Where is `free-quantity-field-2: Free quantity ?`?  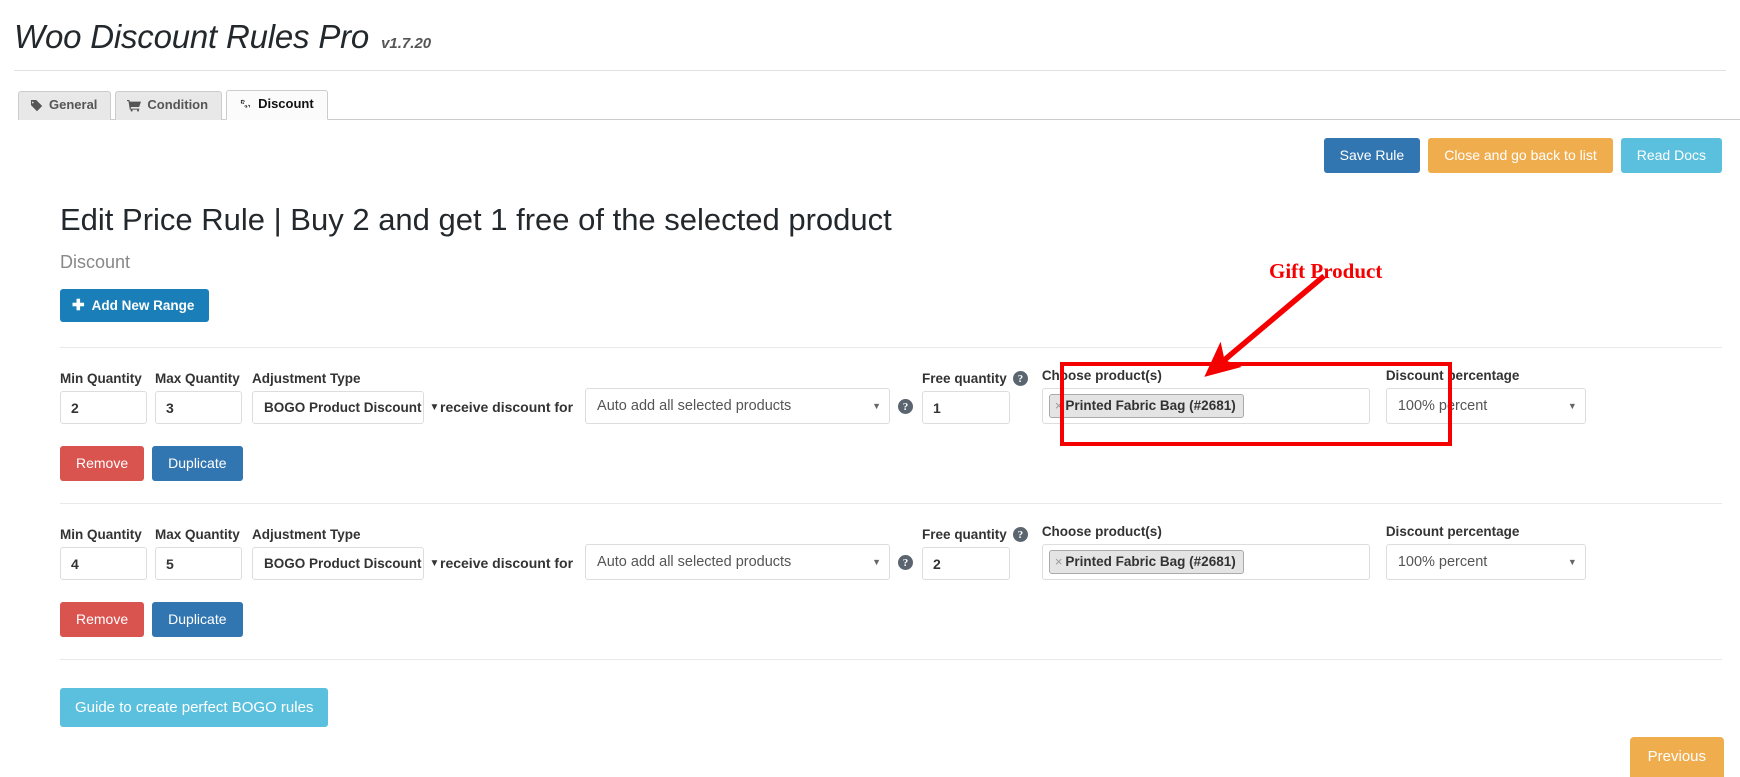
free-quantity-field-2: Free quantity ? is located at coordinates (975, 554).